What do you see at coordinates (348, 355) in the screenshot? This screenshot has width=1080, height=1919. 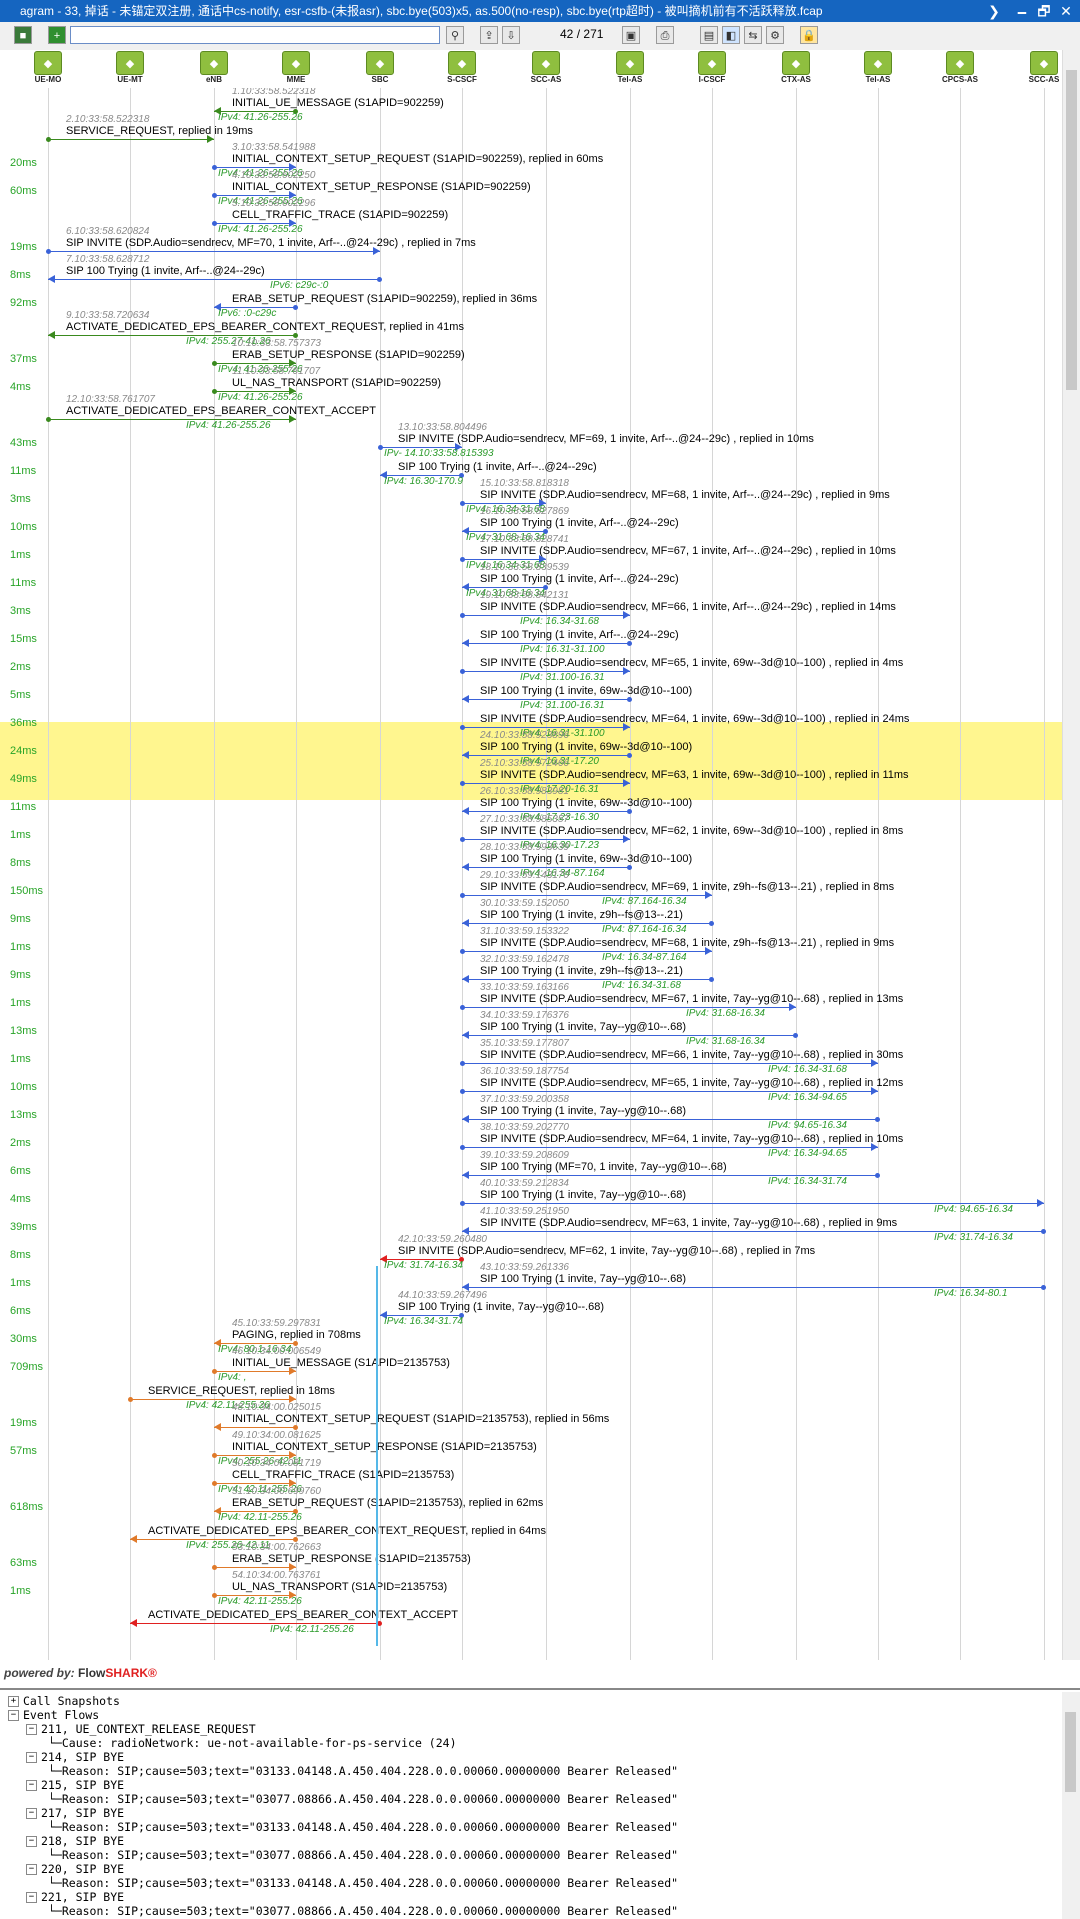 I see `message-label: ERAB_SETUP_RESPONSE (S1APID=902259)` at bounding box center [348, 355].